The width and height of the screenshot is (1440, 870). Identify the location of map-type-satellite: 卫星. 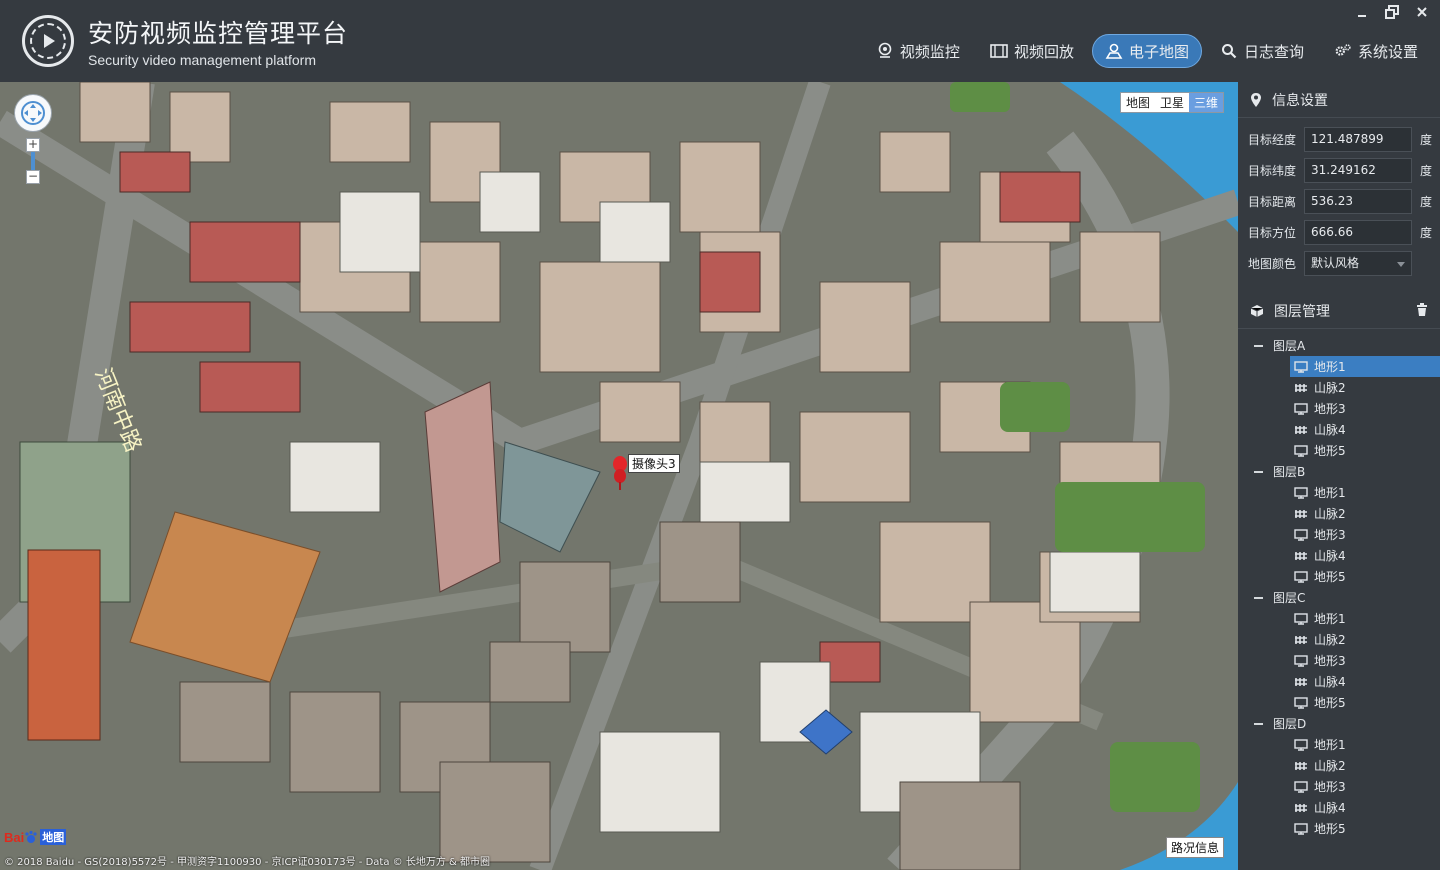
(1172, 102).